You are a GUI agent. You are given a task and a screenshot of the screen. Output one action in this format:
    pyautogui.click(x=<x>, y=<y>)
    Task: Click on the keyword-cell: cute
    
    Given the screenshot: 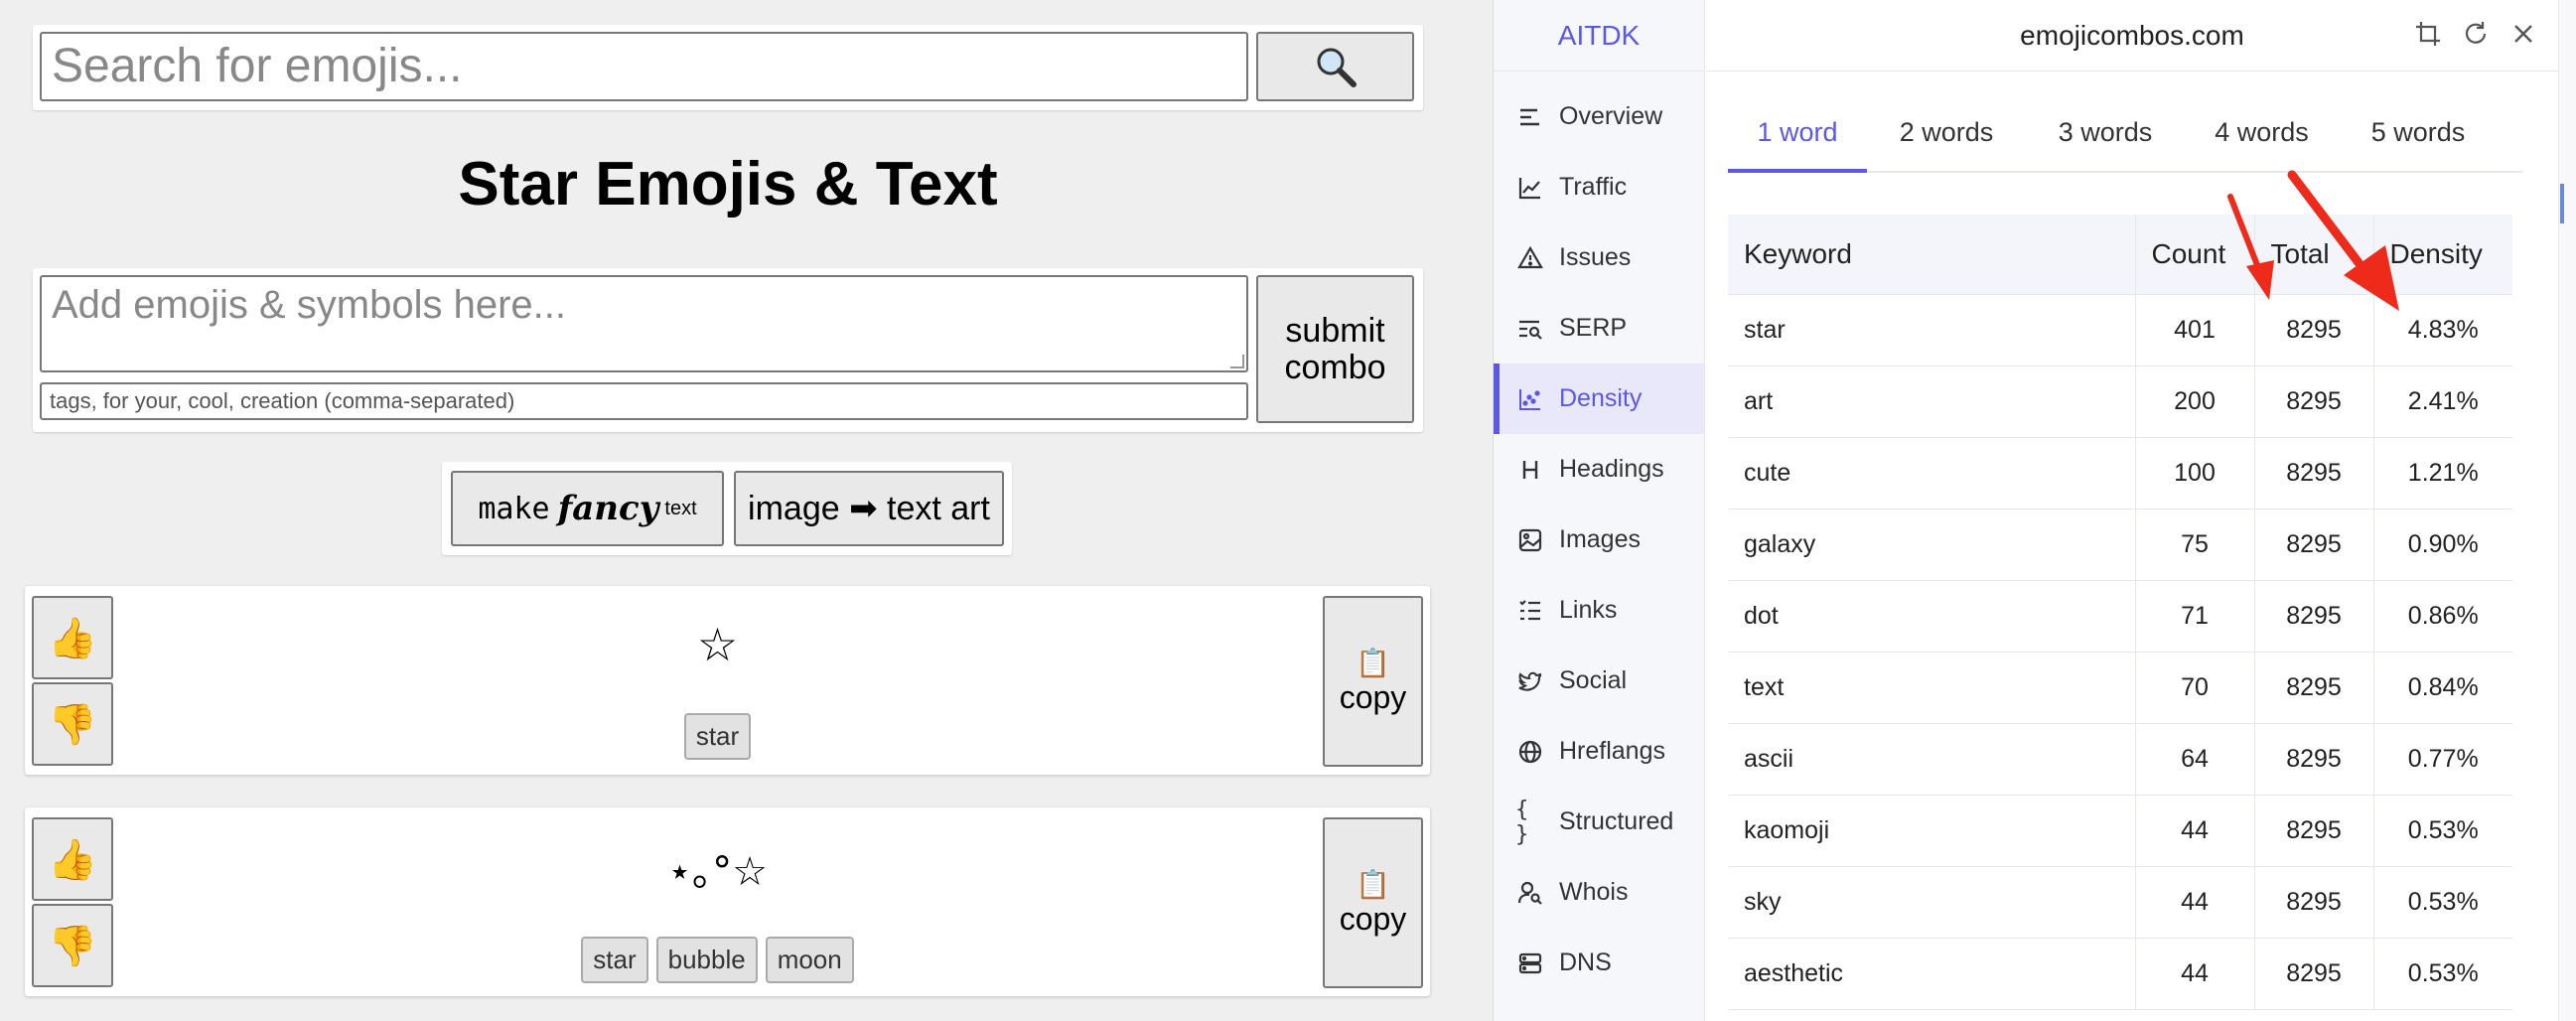 What is the action you would take?
    pyautogui.click(x=1932, y=474)
    